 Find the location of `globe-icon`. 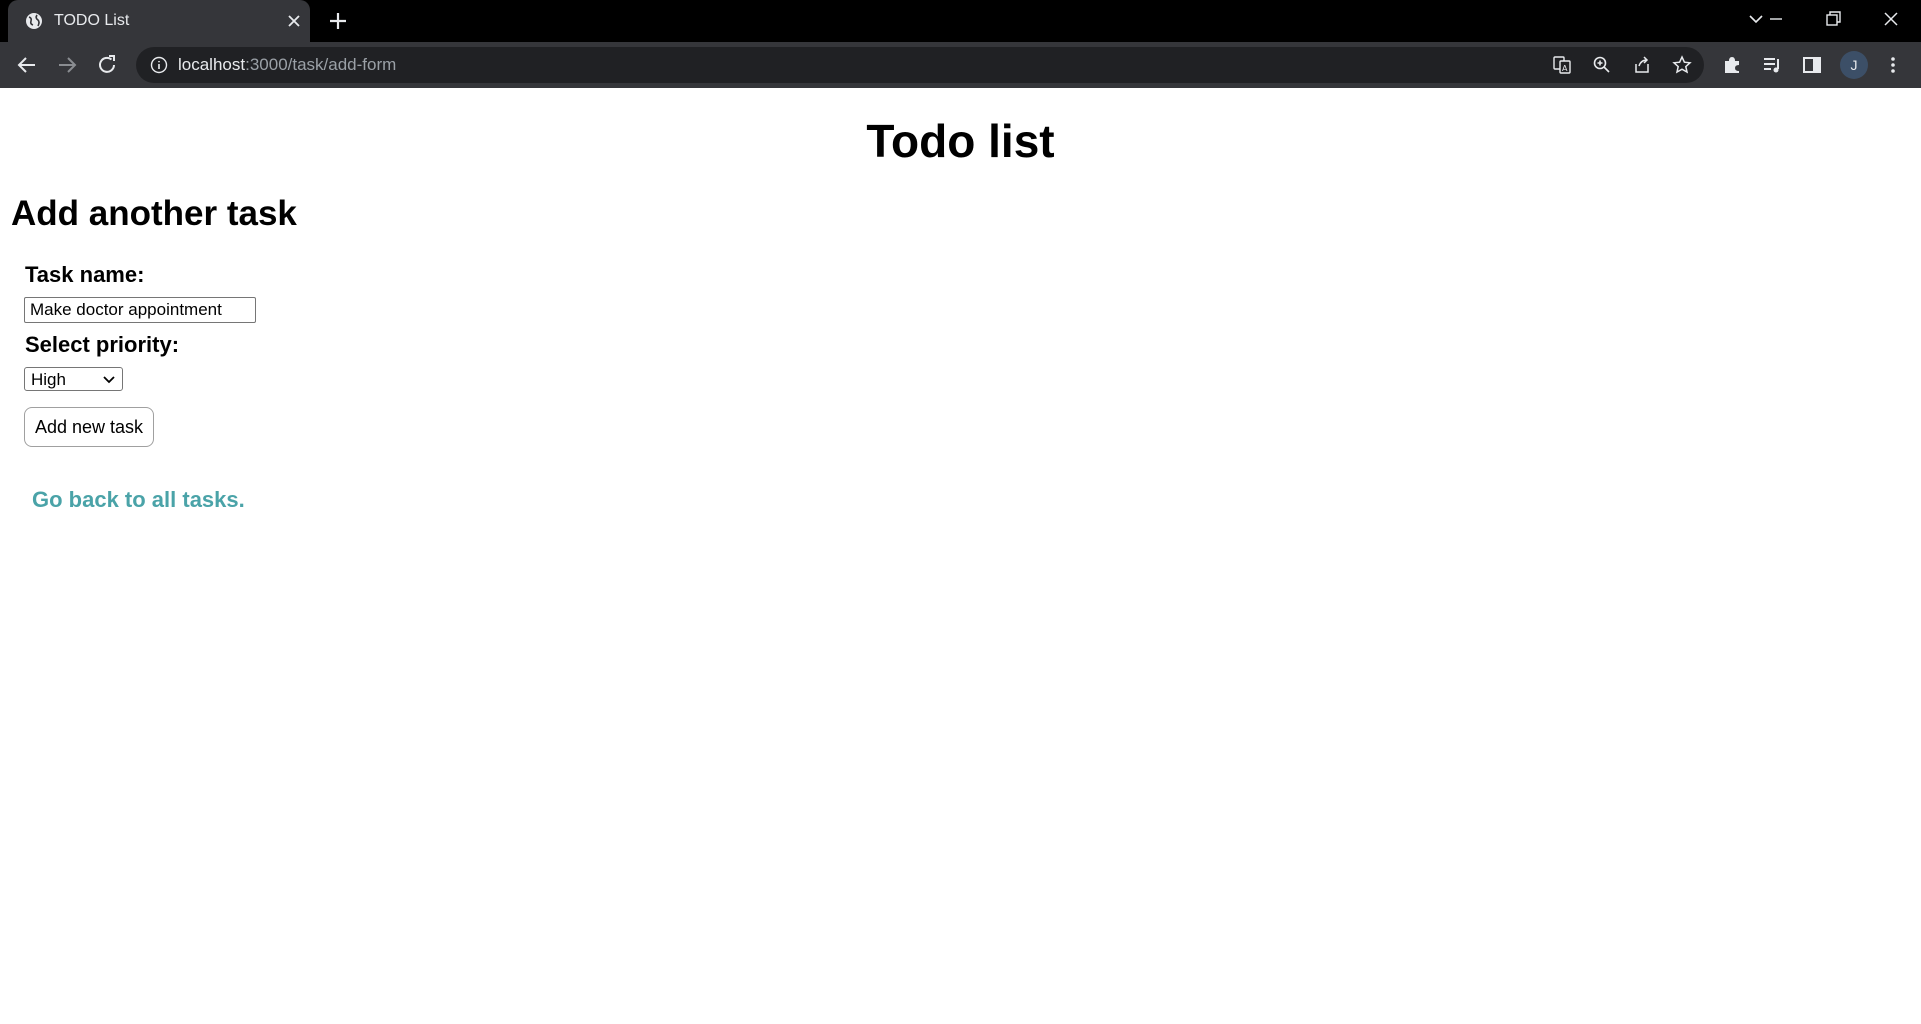

globe-icon is located at coordinates (34, 21).